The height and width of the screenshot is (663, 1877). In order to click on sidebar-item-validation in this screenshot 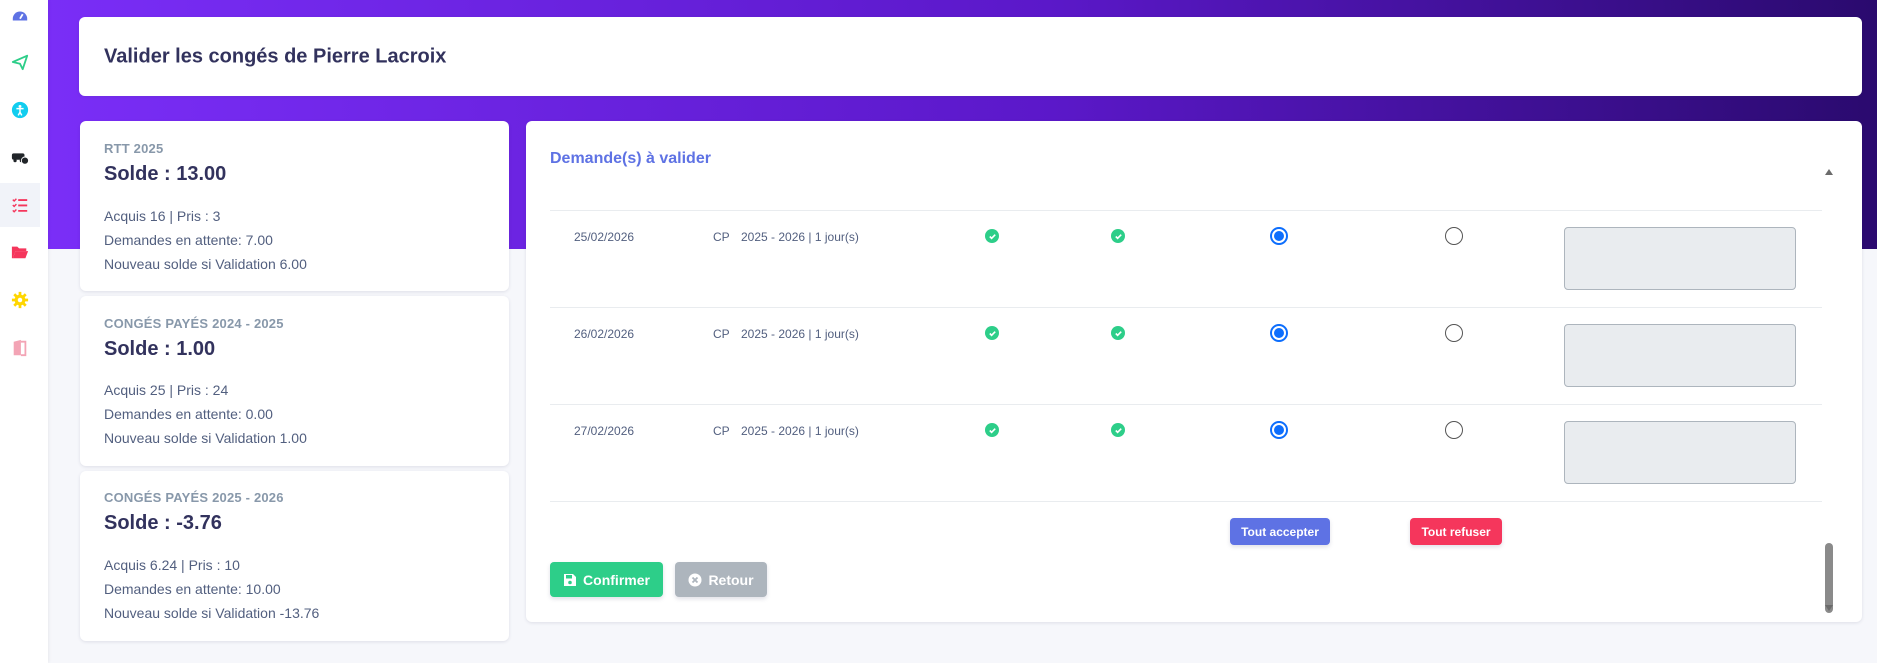, I will do `click(20, 205)`.